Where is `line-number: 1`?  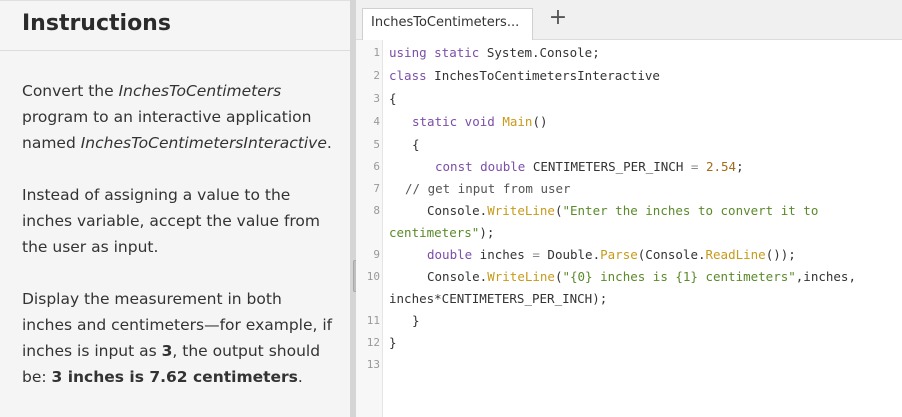
line-number: 1 is located at coordinates (376, 52).